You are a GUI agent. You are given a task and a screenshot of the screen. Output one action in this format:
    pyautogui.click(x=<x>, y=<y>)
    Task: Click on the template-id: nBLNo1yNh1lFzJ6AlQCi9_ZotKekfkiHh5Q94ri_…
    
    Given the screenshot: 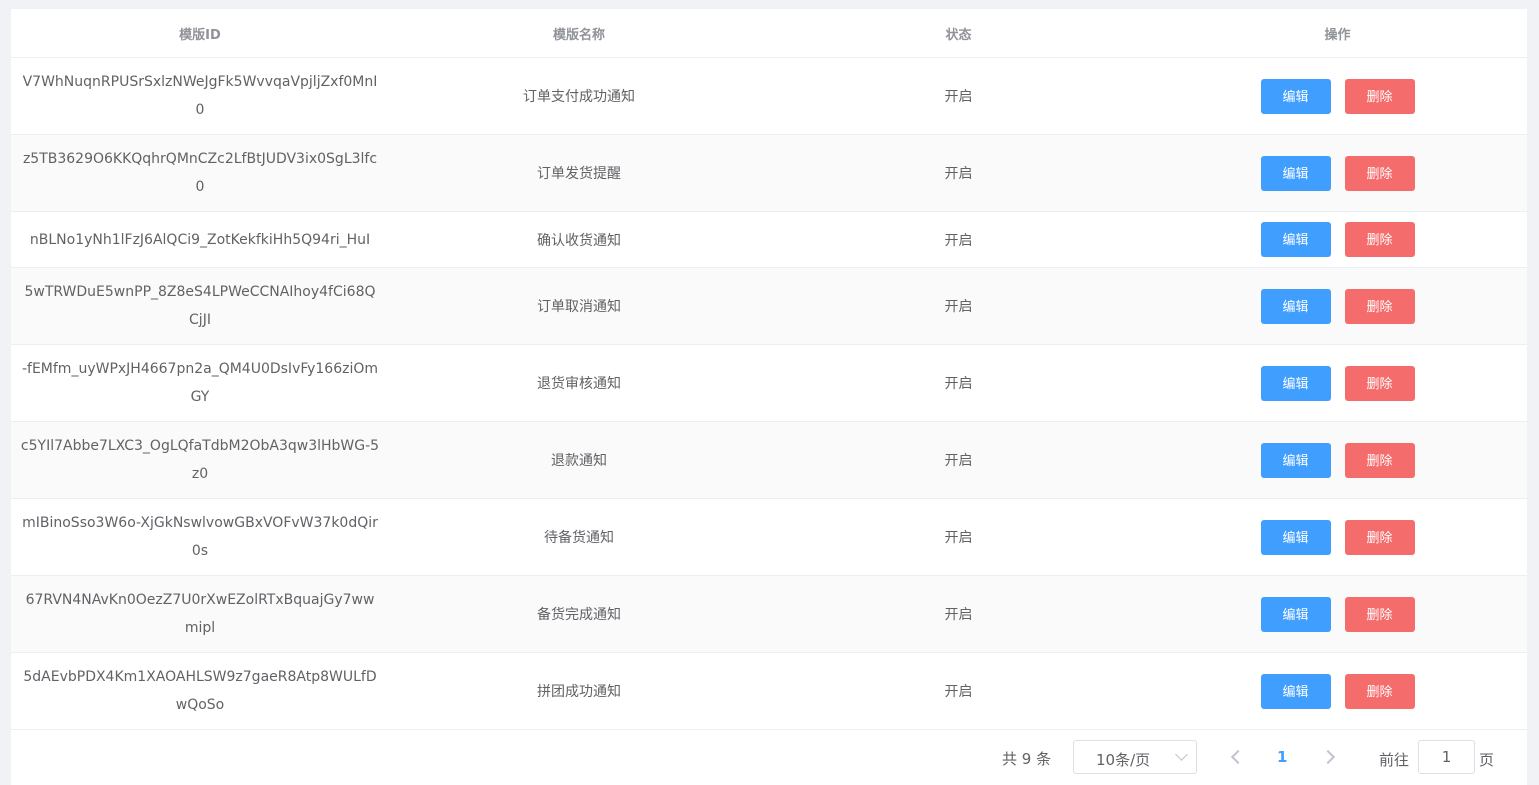 What is the action you would take?
    pyautogui.click(x=200, y=239)
    